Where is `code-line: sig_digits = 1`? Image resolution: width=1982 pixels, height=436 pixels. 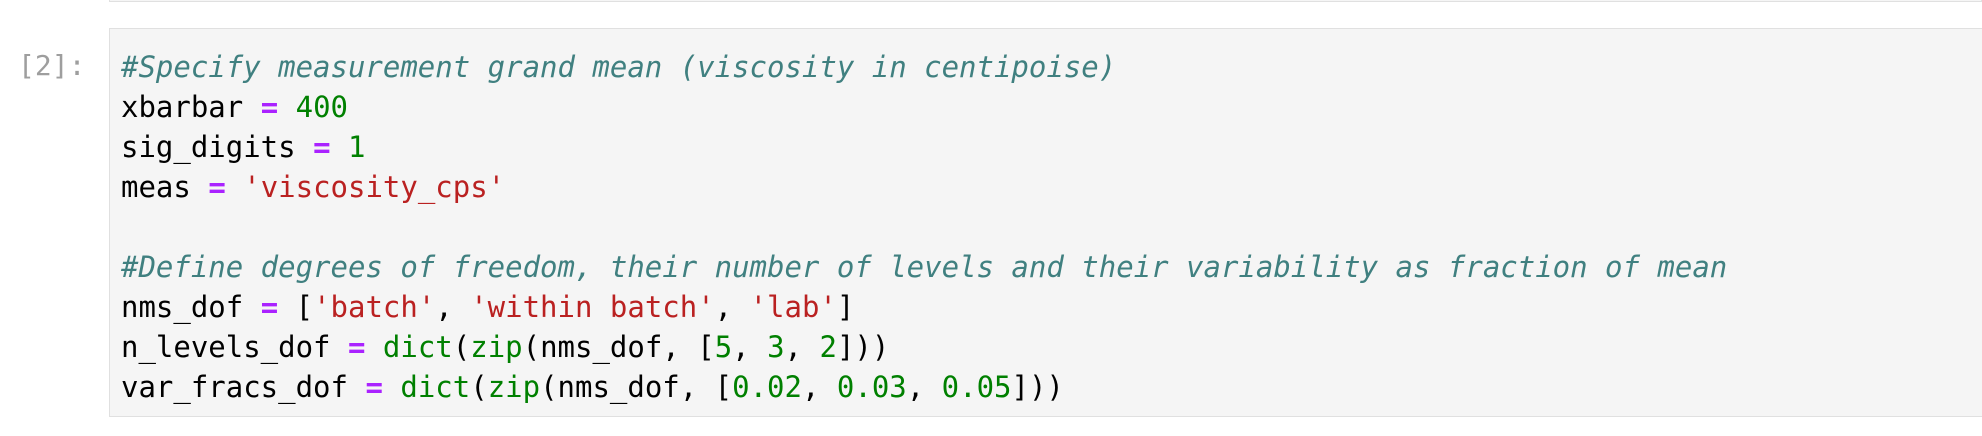 code-line: sig_digits = 1 is located at coordinates (924, 147).